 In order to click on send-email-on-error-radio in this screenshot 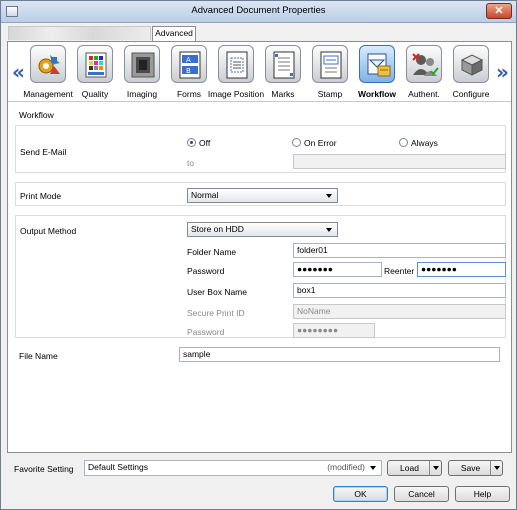, I will do `click(296, 142)`.